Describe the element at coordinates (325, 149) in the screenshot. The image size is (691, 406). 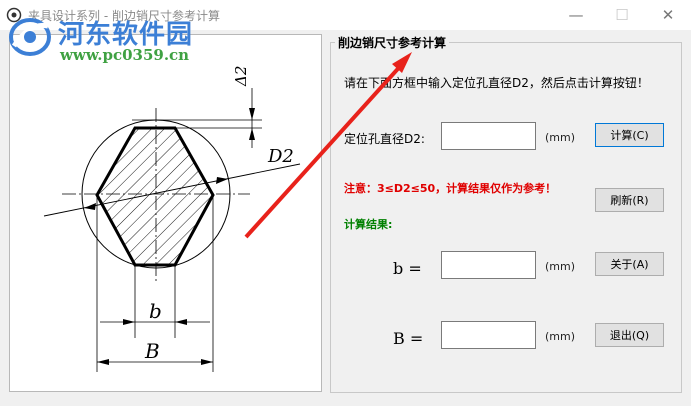
I see `arrow-shaft` at that location.